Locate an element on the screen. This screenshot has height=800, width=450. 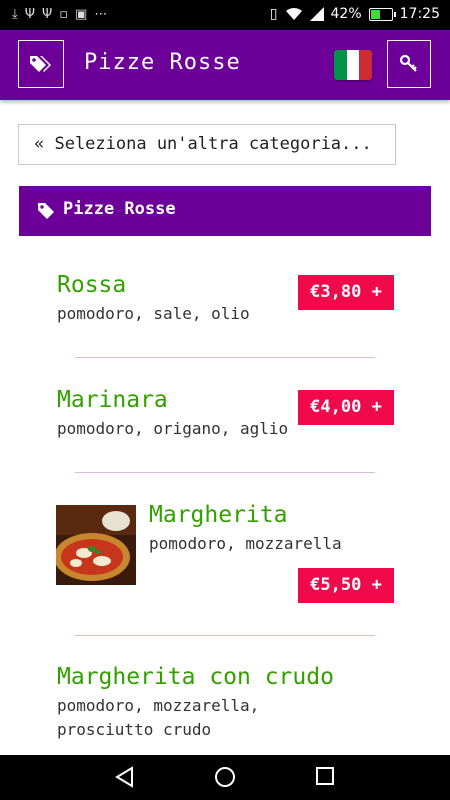
download-icon: ⤓ is located at coordinates (15, 14).